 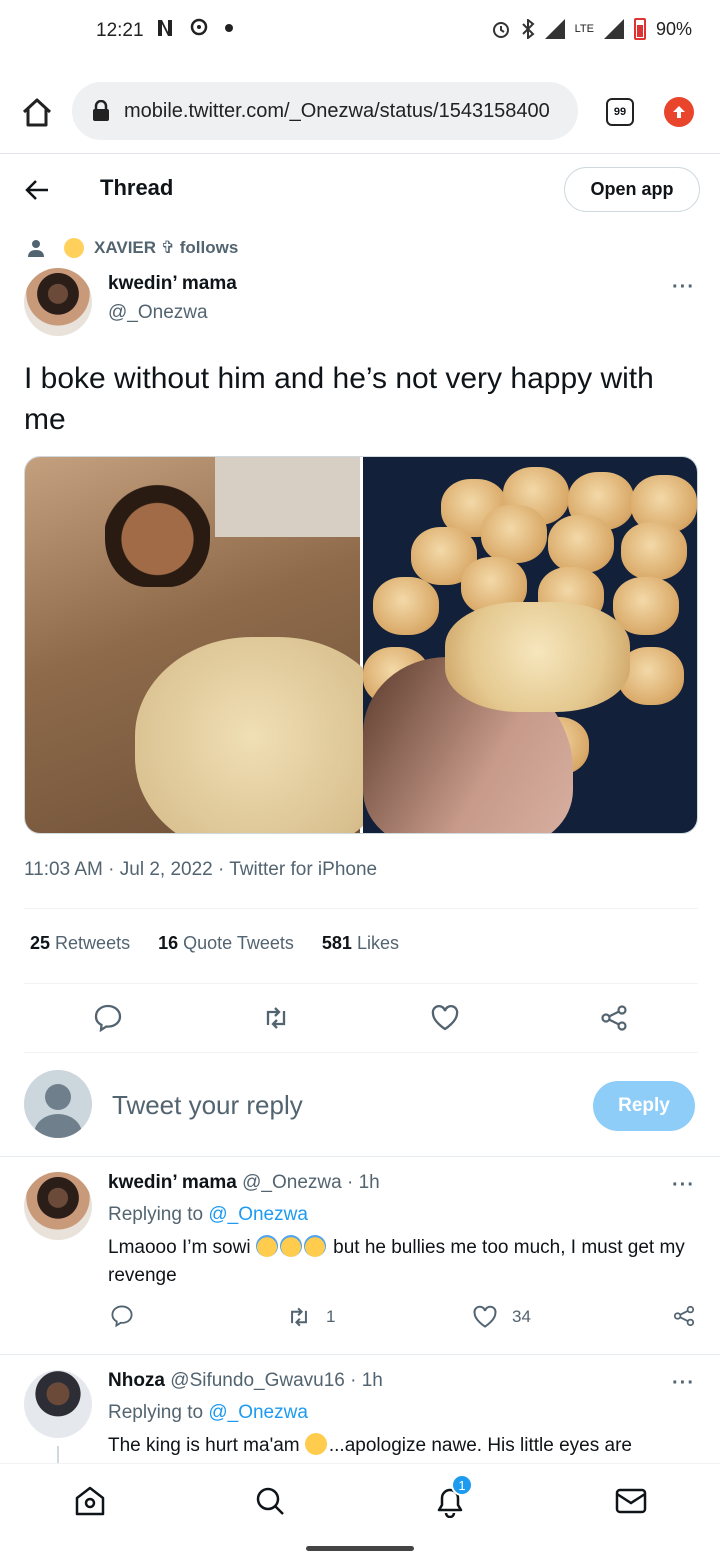 What do you see at coordinates (210, 645) in the screenshot?
I see `photo-kid-dough` at bounding box center [210, 645].